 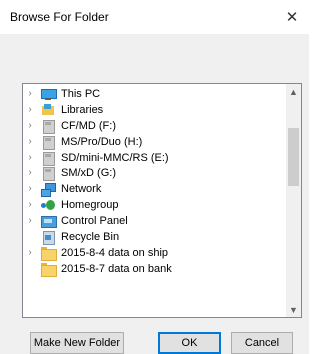 I want to click on tree-item-2015-8-7: 2015-8-7 data on bank, so click(x=155, y=269).